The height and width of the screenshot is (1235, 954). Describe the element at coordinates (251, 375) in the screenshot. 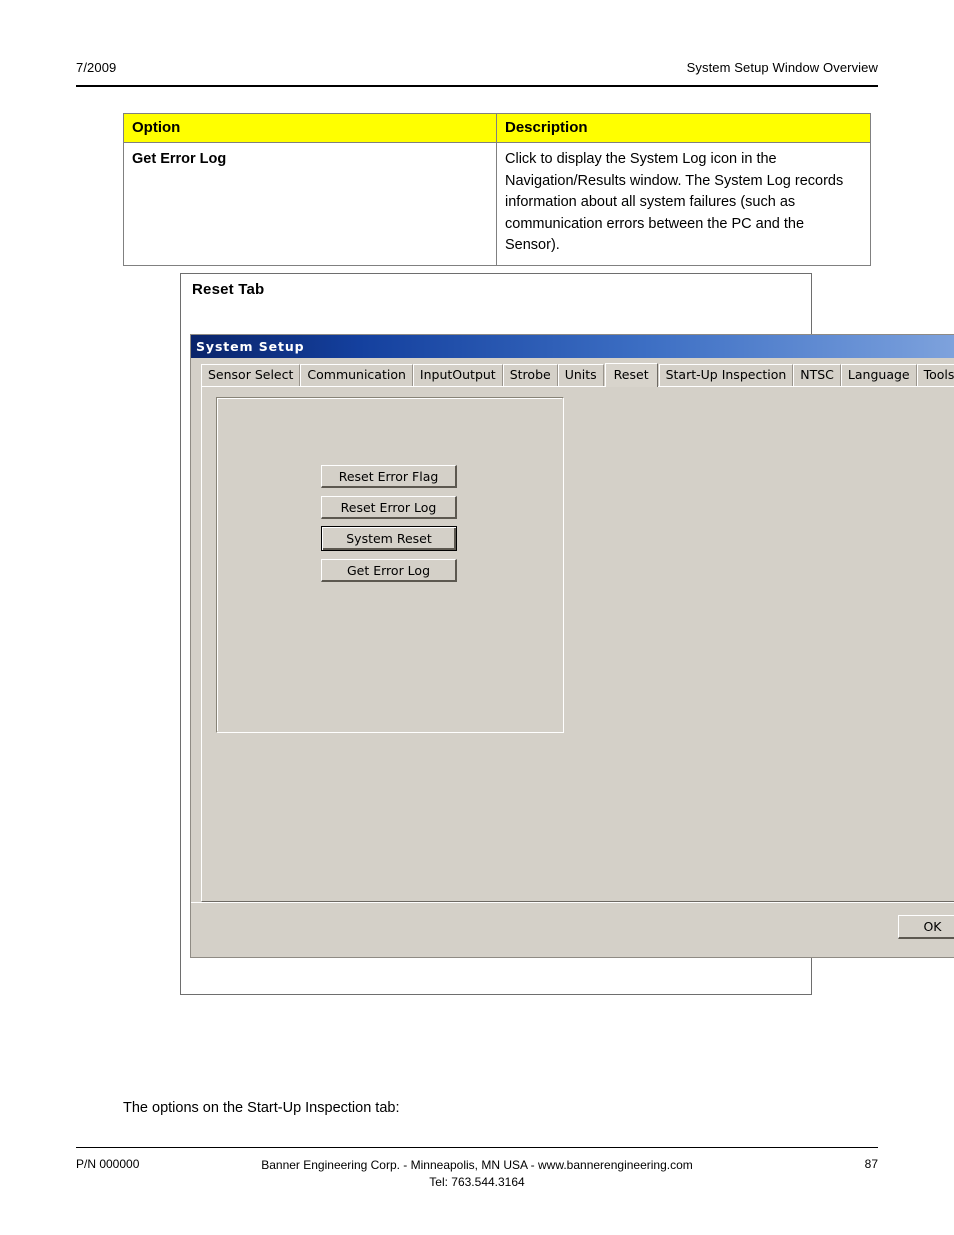

I see `tab-sensor-select: Sensor Select` at that location.